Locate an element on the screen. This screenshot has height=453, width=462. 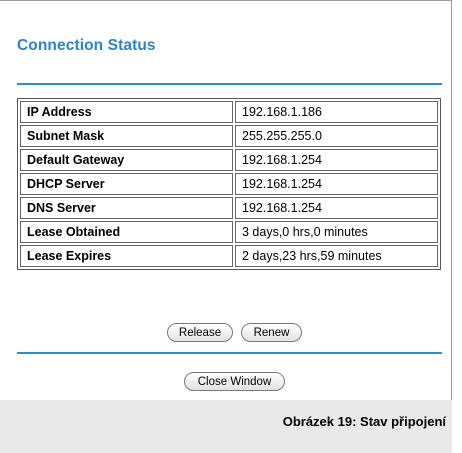
lease-expires-label: Lease Expires is located at coordinates (126, 256).